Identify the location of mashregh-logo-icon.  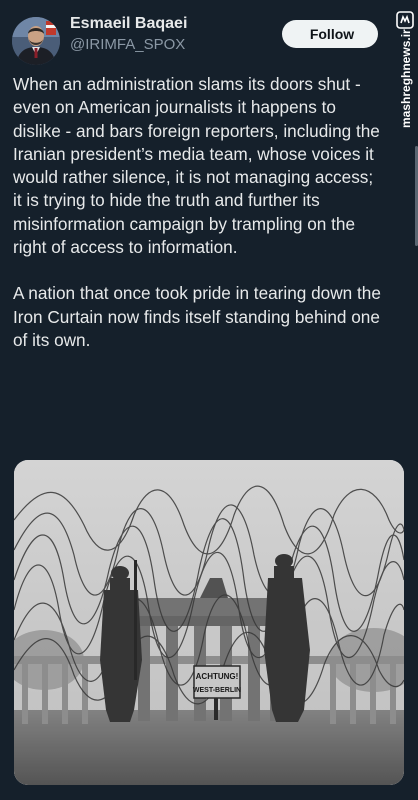
(405, 20).